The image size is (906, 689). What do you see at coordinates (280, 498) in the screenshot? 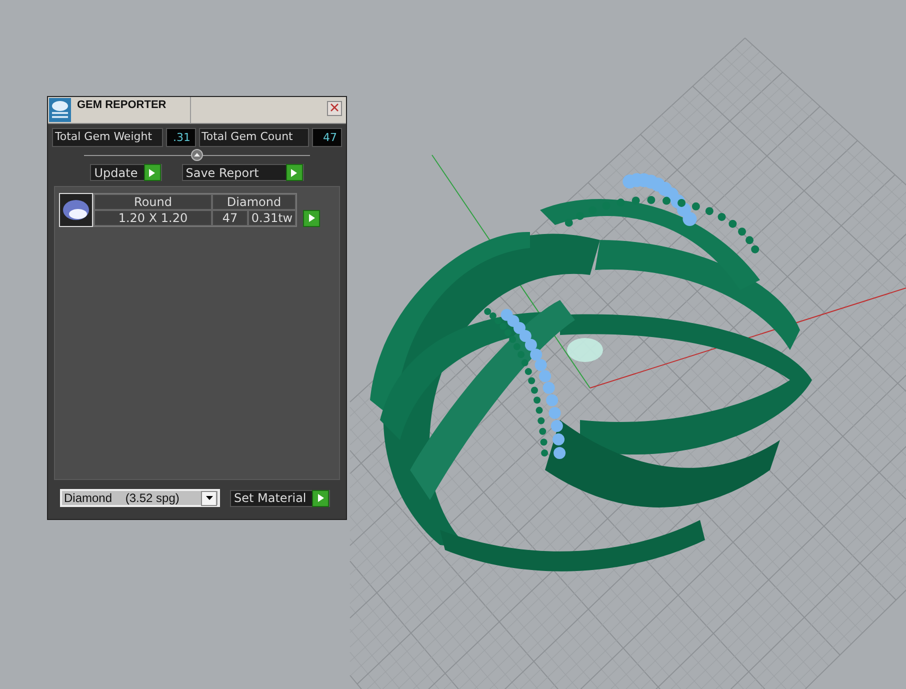
I see `set-material-button: Set Material` at bounding box center [280, 498].